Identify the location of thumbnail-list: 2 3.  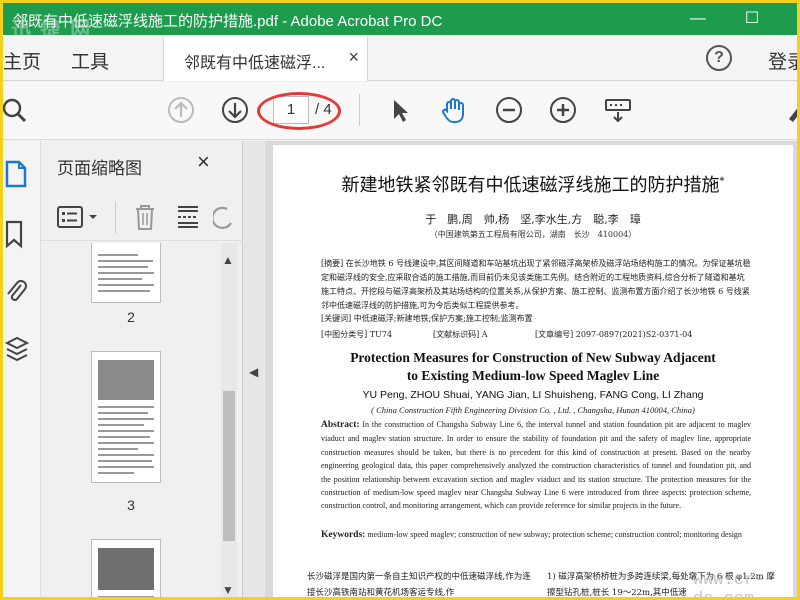
(131, 420).